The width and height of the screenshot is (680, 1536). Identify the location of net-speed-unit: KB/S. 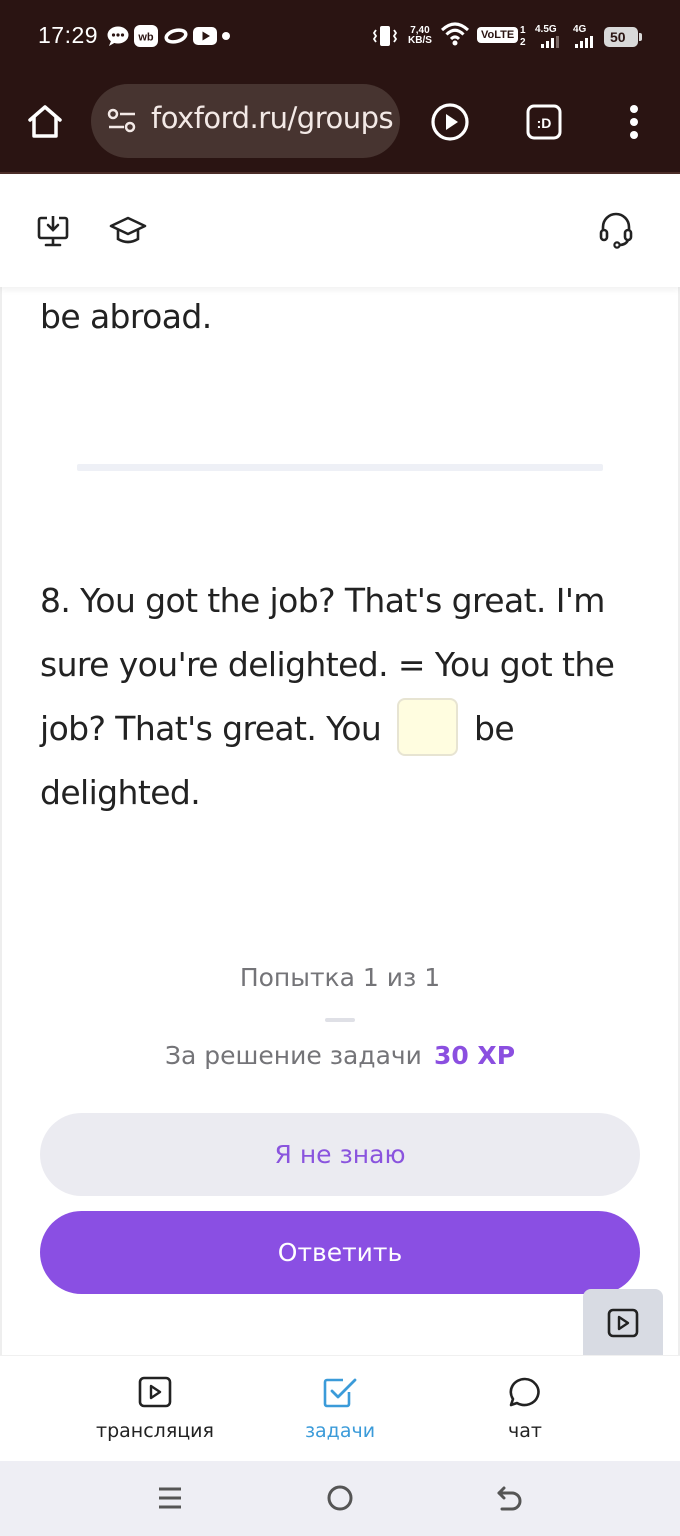
(420, 40).